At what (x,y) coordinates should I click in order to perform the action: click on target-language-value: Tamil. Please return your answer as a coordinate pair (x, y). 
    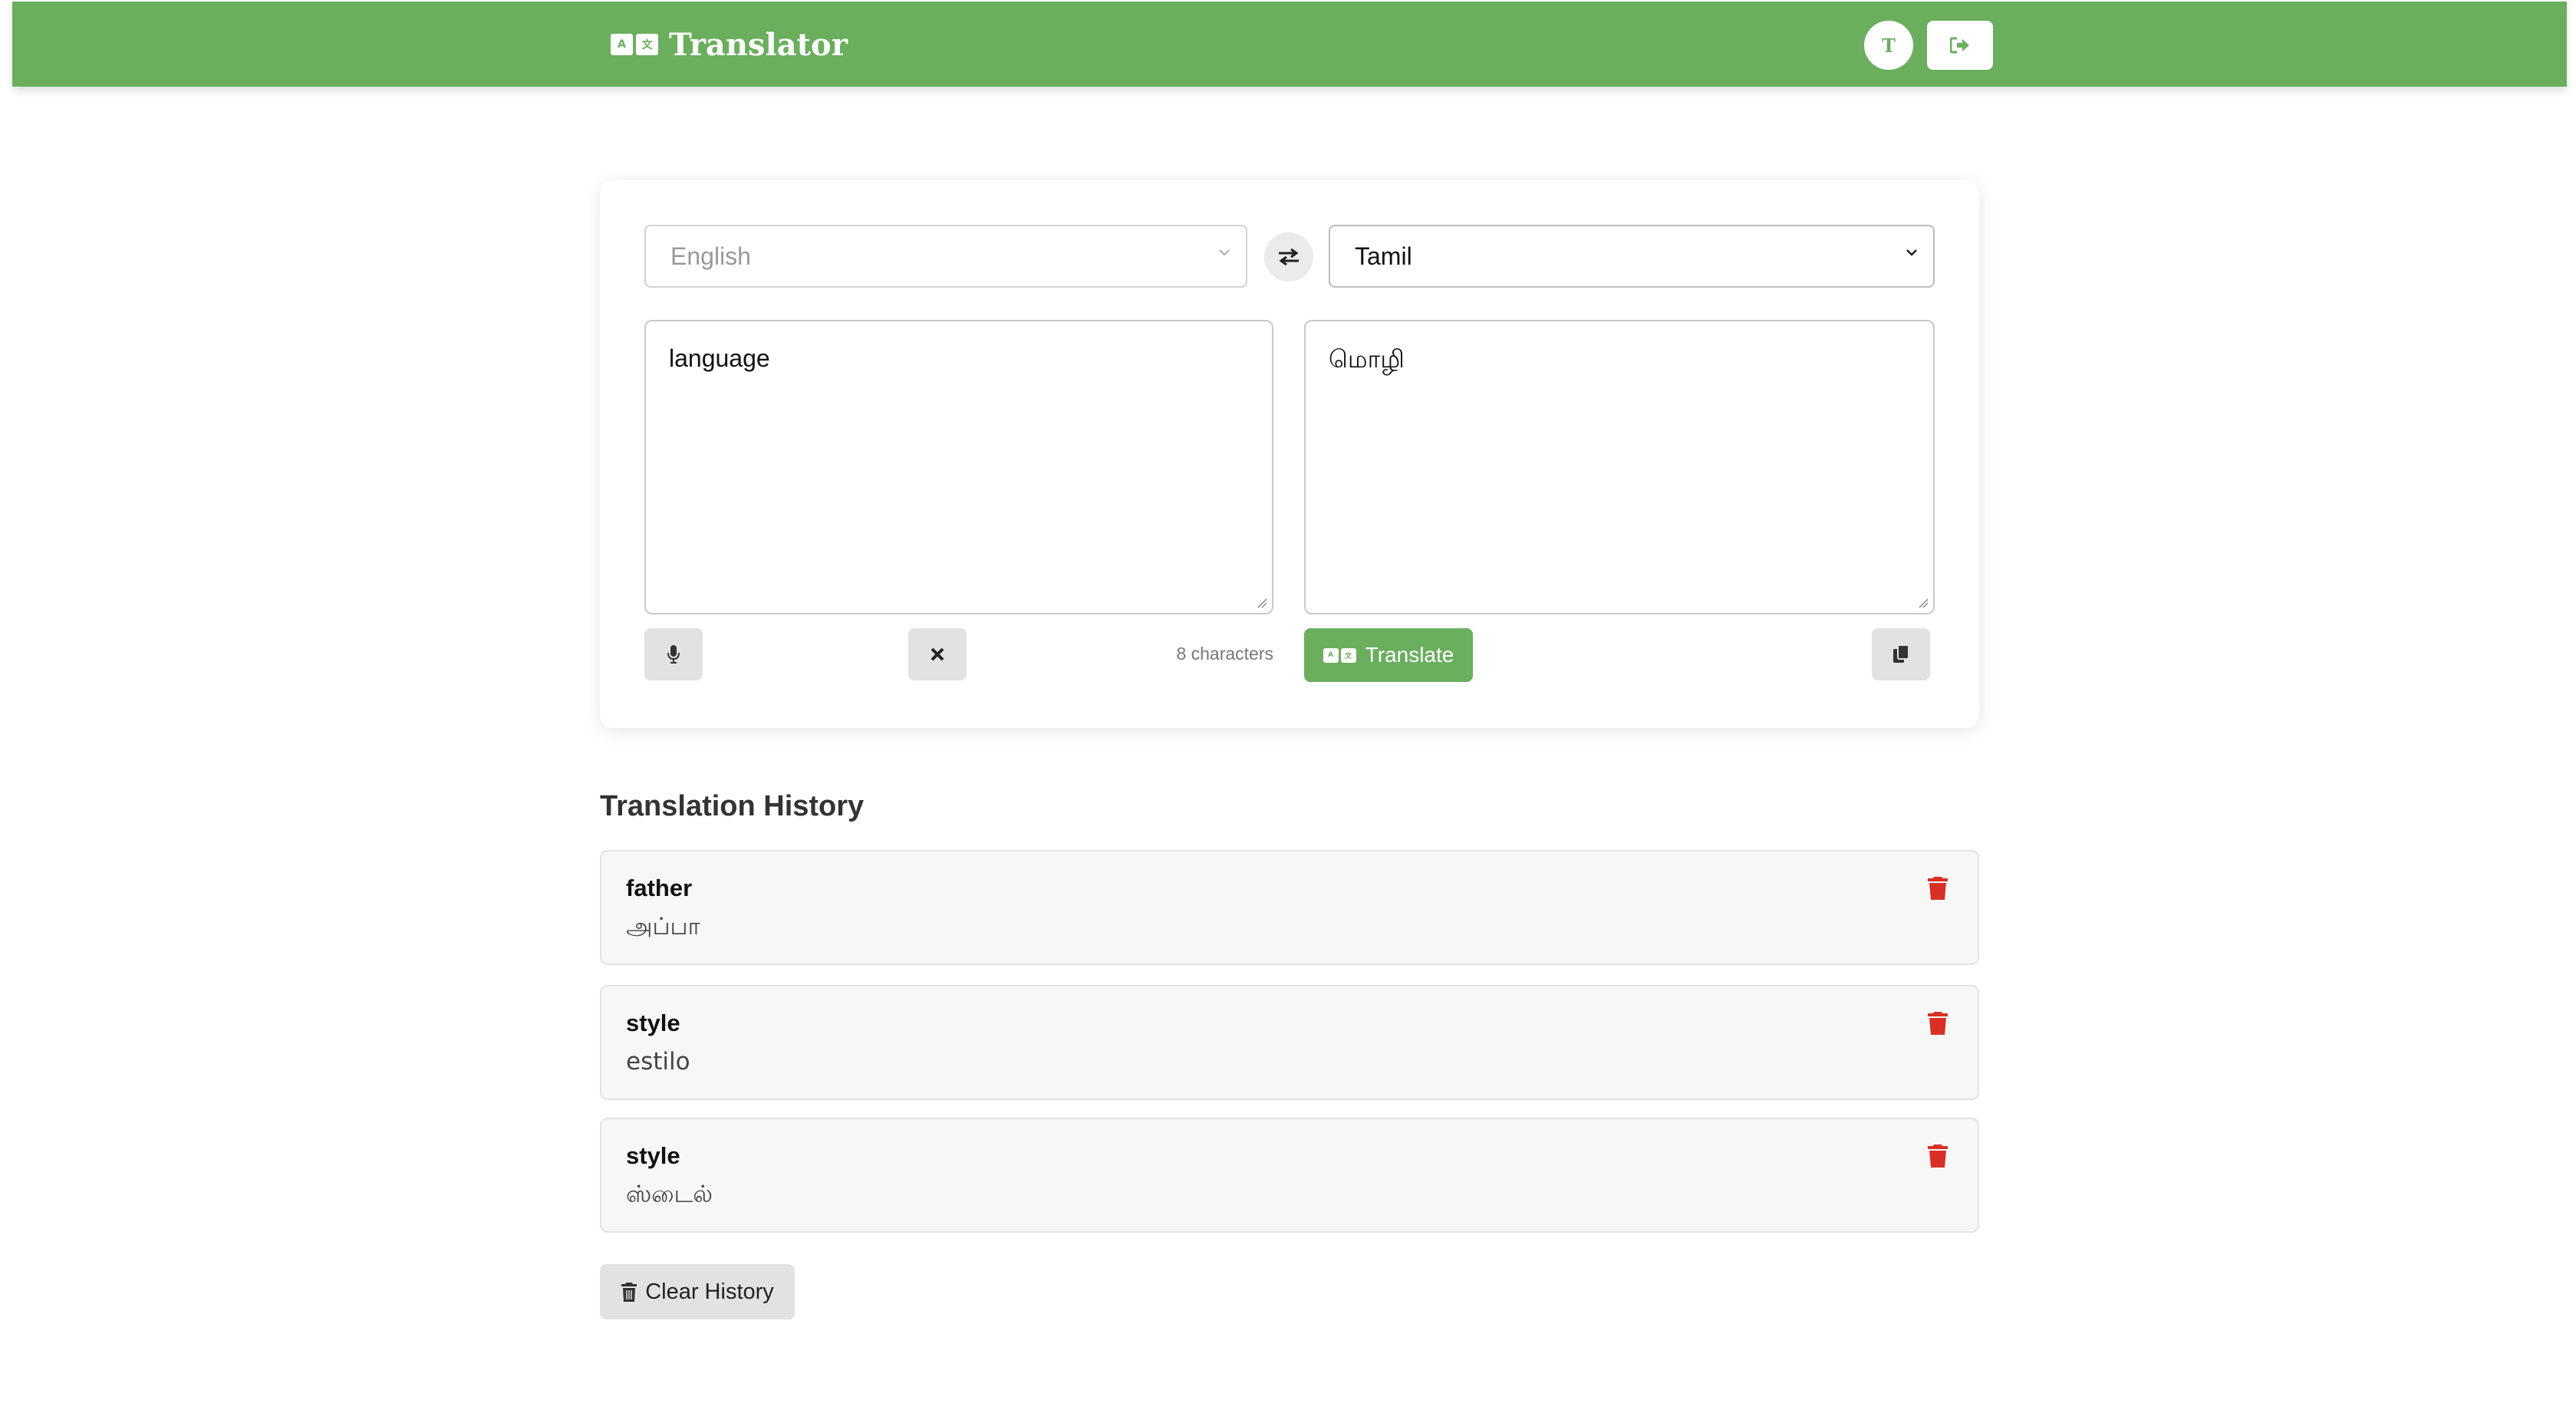
    Looking at the image, I should click on (1383, 256).